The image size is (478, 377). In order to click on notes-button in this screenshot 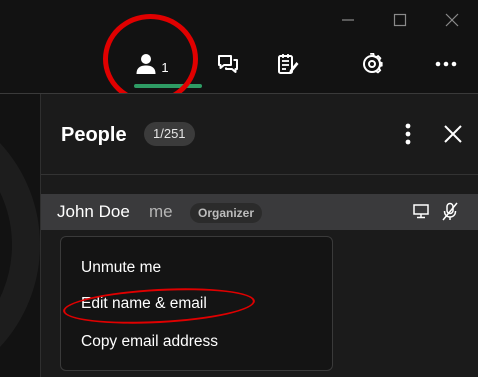, I will do `click(288, 64)`.